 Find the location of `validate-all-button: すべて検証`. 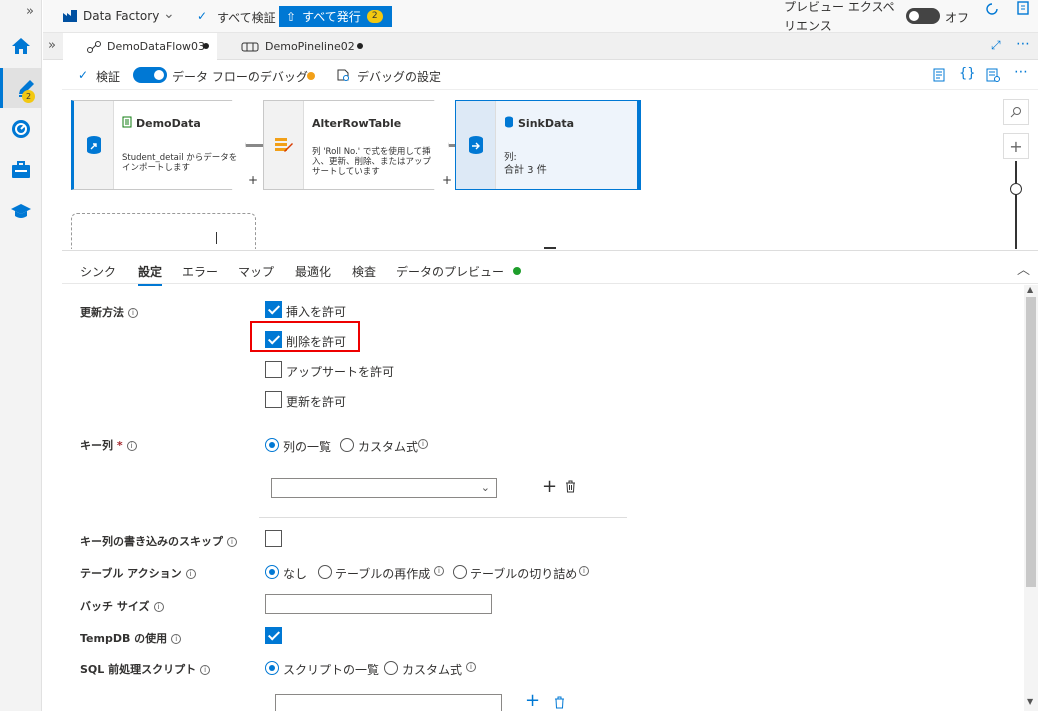

validate-all-button: すべて検証 is located at coordinates (246, 17).